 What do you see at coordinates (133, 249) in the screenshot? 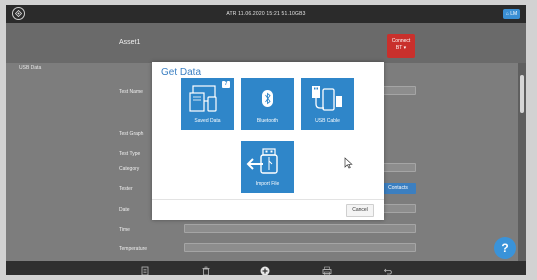
I see `field-label-temperature: Temperature` at bounding box center [133, 249].